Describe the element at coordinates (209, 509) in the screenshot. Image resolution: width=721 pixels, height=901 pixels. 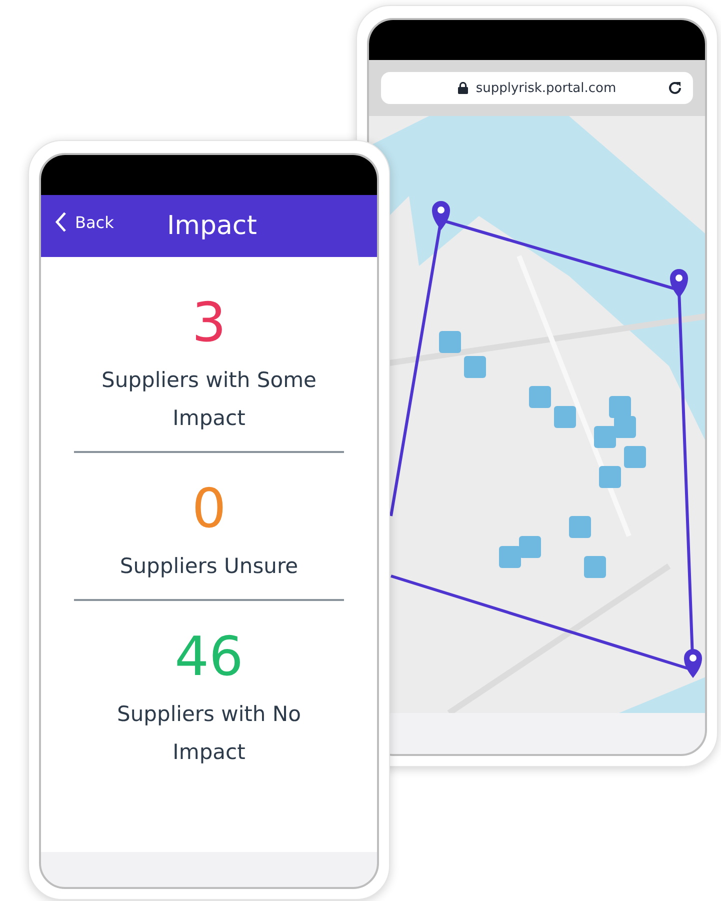
I see `stat-number: 0` at that location.